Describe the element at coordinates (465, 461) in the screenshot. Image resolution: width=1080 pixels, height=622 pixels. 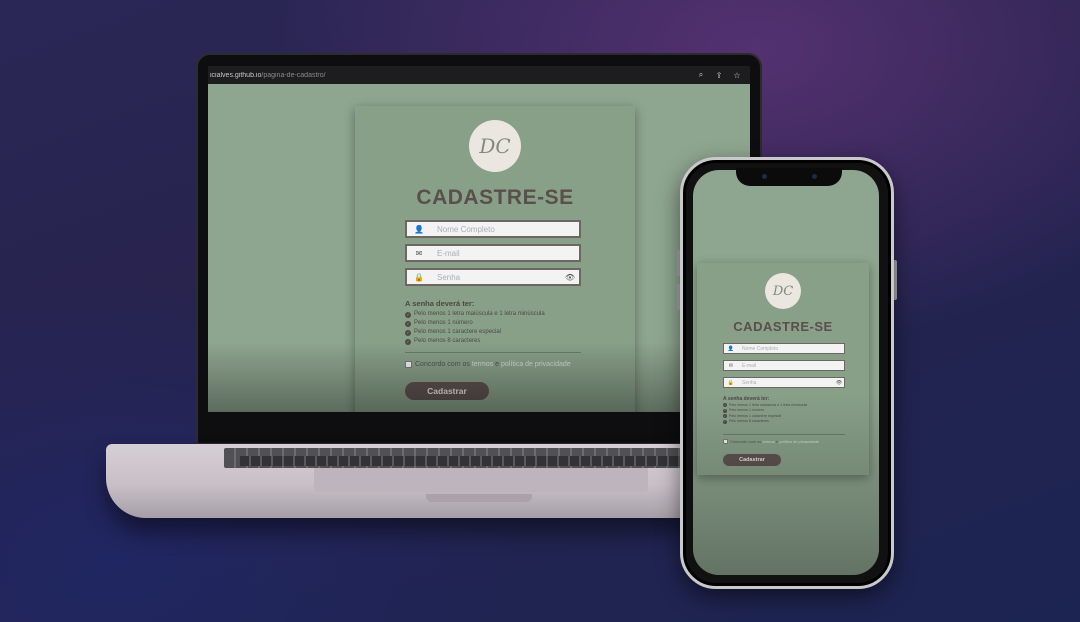
I see `keyboard-row` at that location.